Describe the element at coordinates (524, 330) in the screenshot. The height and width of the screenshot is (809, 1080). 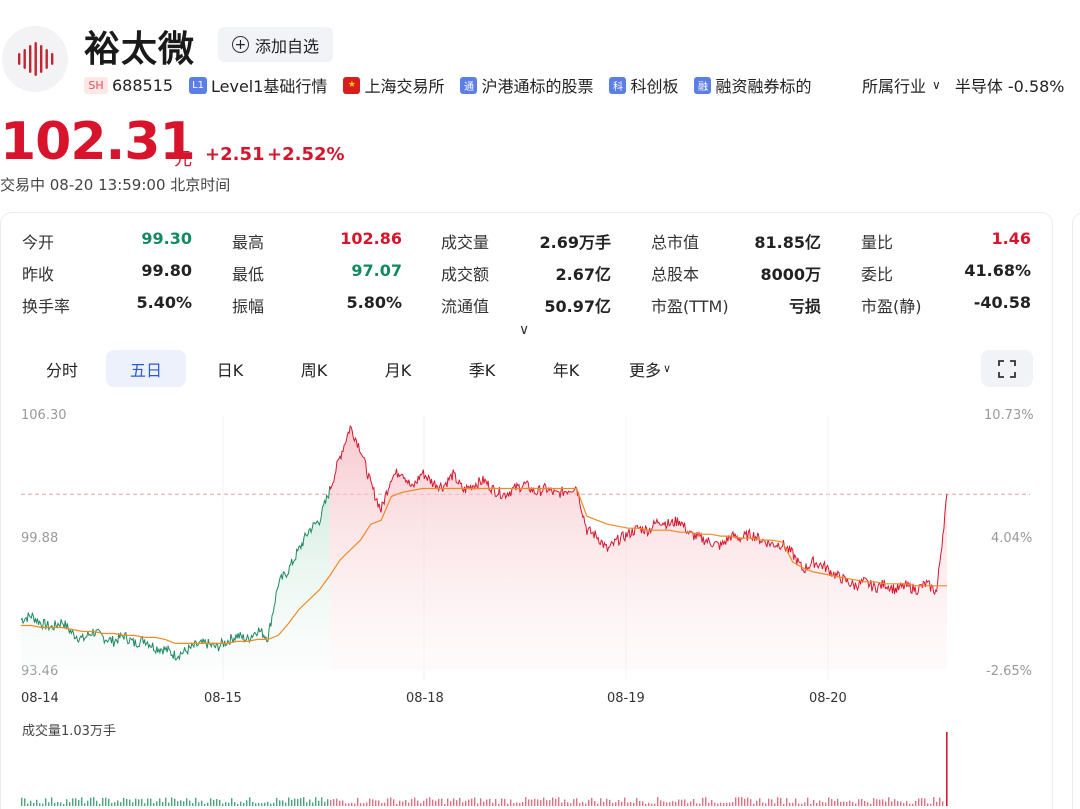
I see `expand-stats-chevron-icon: ∨` at that location.